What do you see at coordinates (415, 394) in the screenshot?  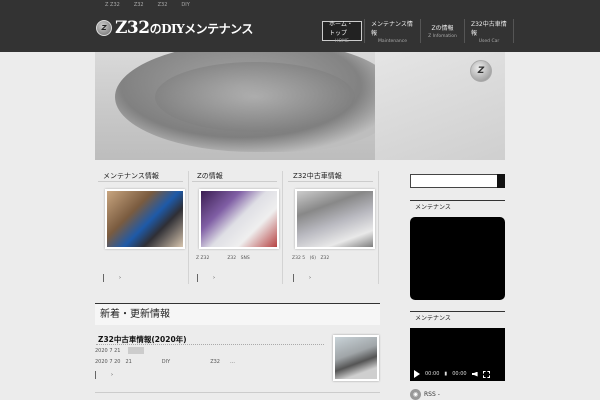 I see `rss-icon: ◉` at bounding box center [415, 394].